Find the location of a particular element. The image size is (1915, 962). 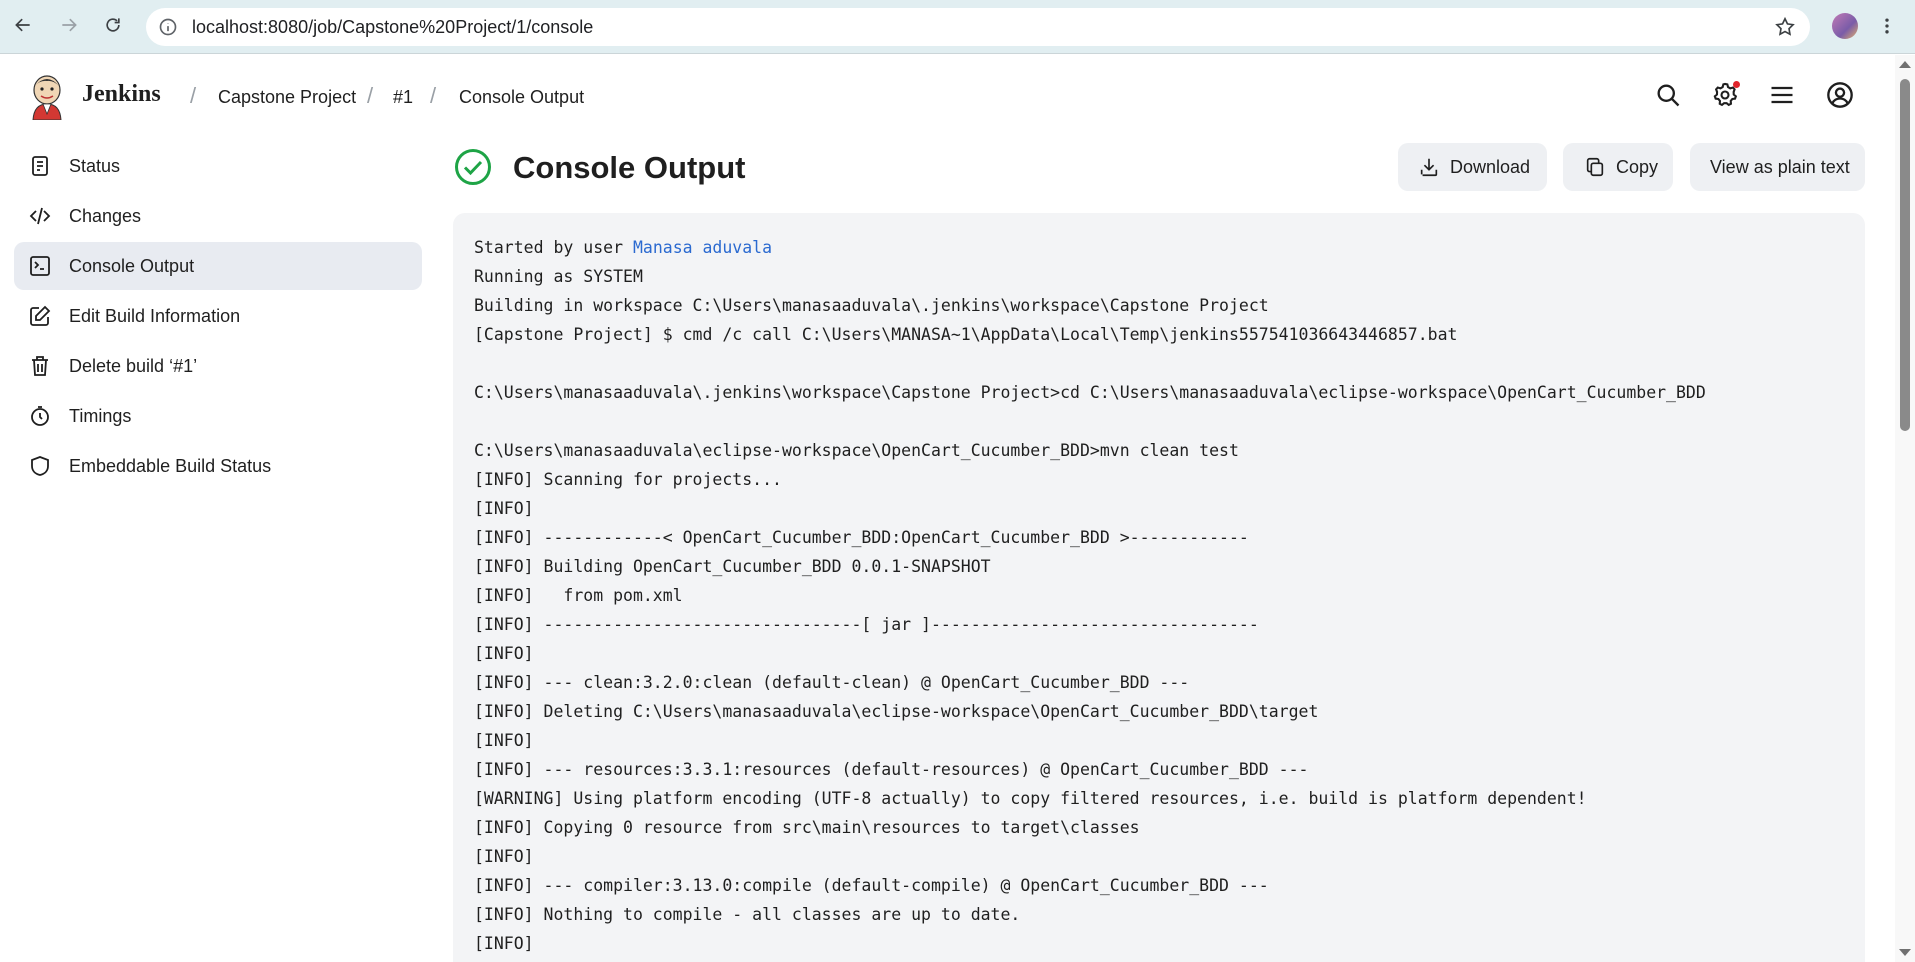

copy-button: Copy is located at coordinates (1618, 167).